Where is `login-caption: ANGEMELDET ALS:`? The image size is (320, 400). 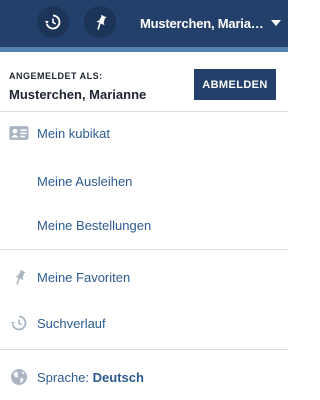 login-caption: ANGEMELDET ALS: is located at coordinates (56, 76).